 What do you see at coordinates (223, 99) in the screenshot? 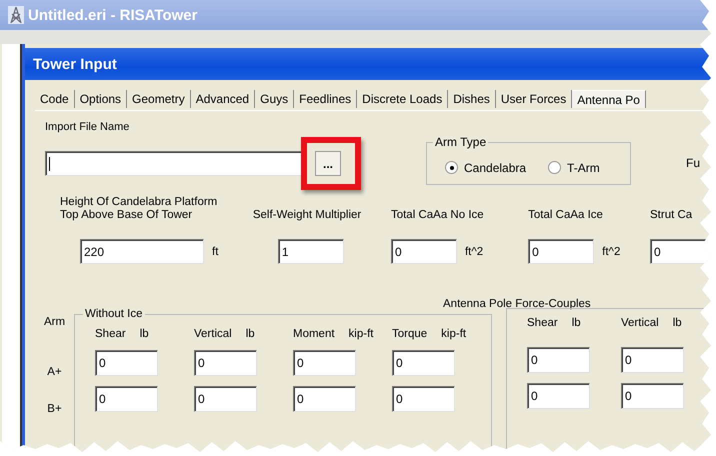
I see `tab: Advanced` at bounding box center [223, 99].